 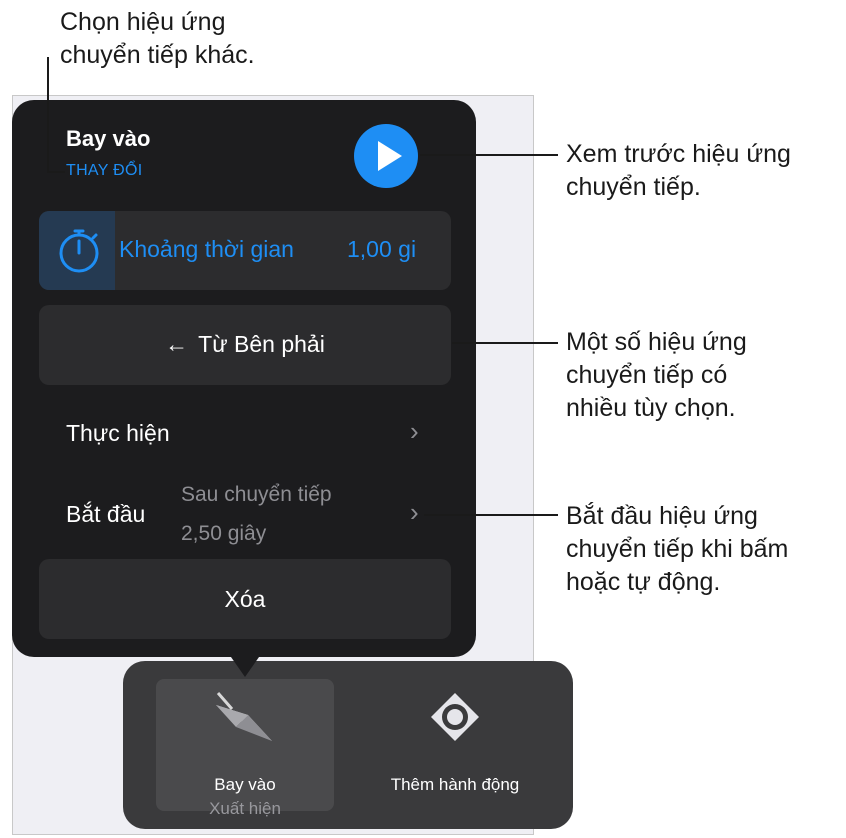 I want to click on preview-play-button, so click(x=386, y=156).